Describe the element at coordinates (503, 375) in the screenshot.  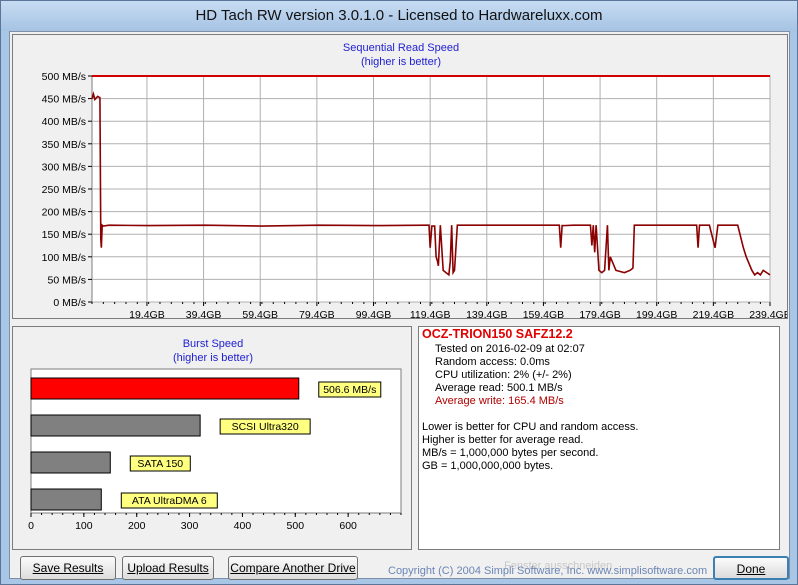
I see `cpu-utilization: CPU utilization: 2% (+/- 2%)` at that location.